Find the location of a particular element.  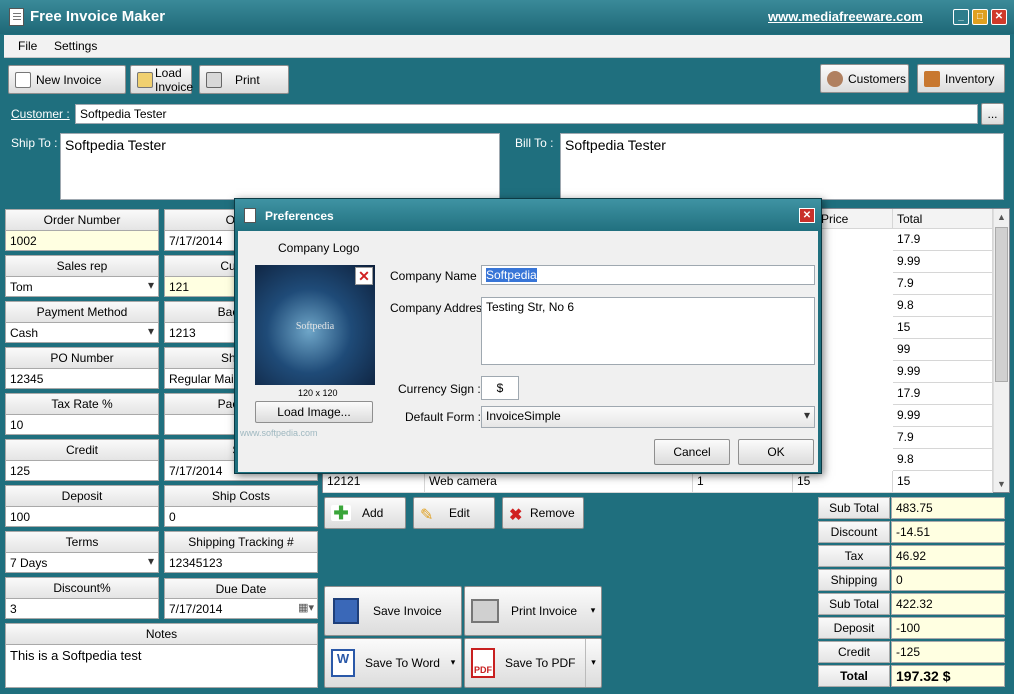

price-header: Price is located at coordinates (855, 219).